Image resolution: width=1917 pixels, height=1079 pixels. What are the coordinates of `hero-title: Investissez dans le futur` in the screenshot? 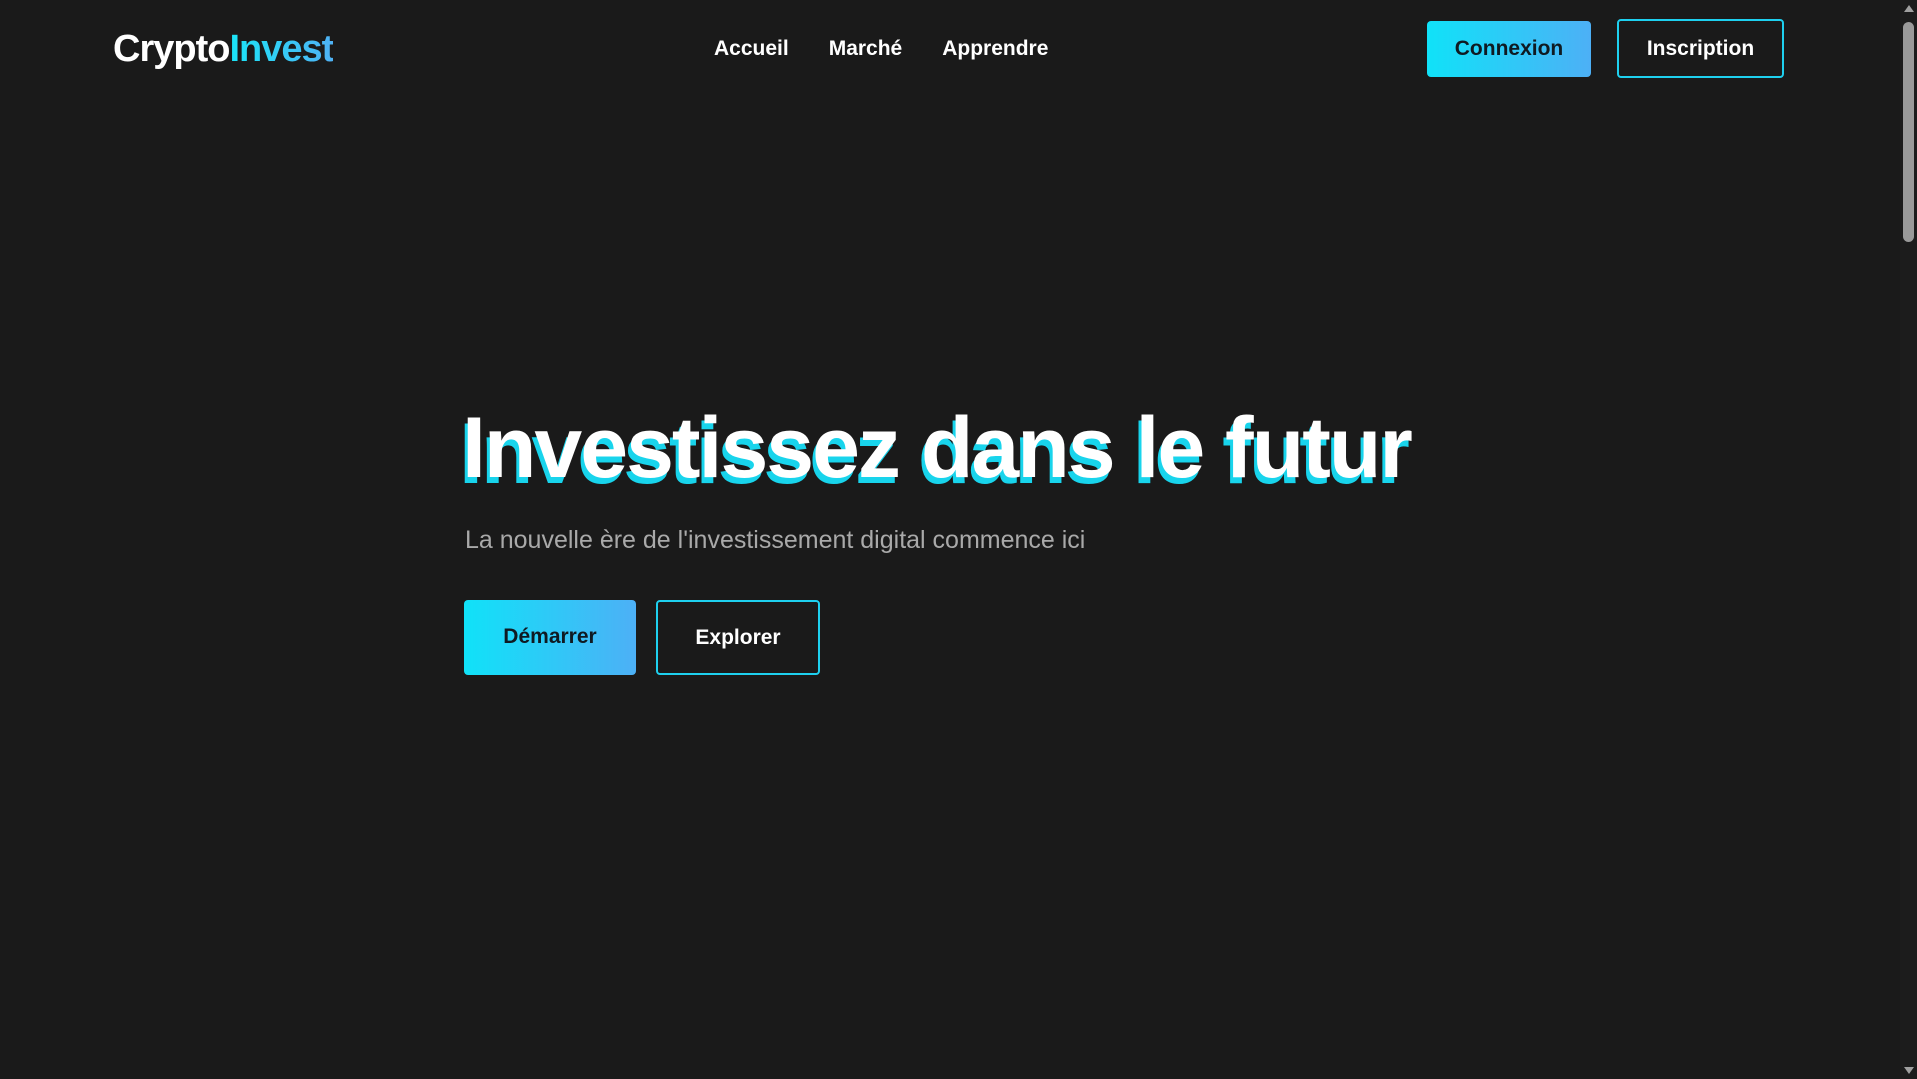 It's located at (937, 448).